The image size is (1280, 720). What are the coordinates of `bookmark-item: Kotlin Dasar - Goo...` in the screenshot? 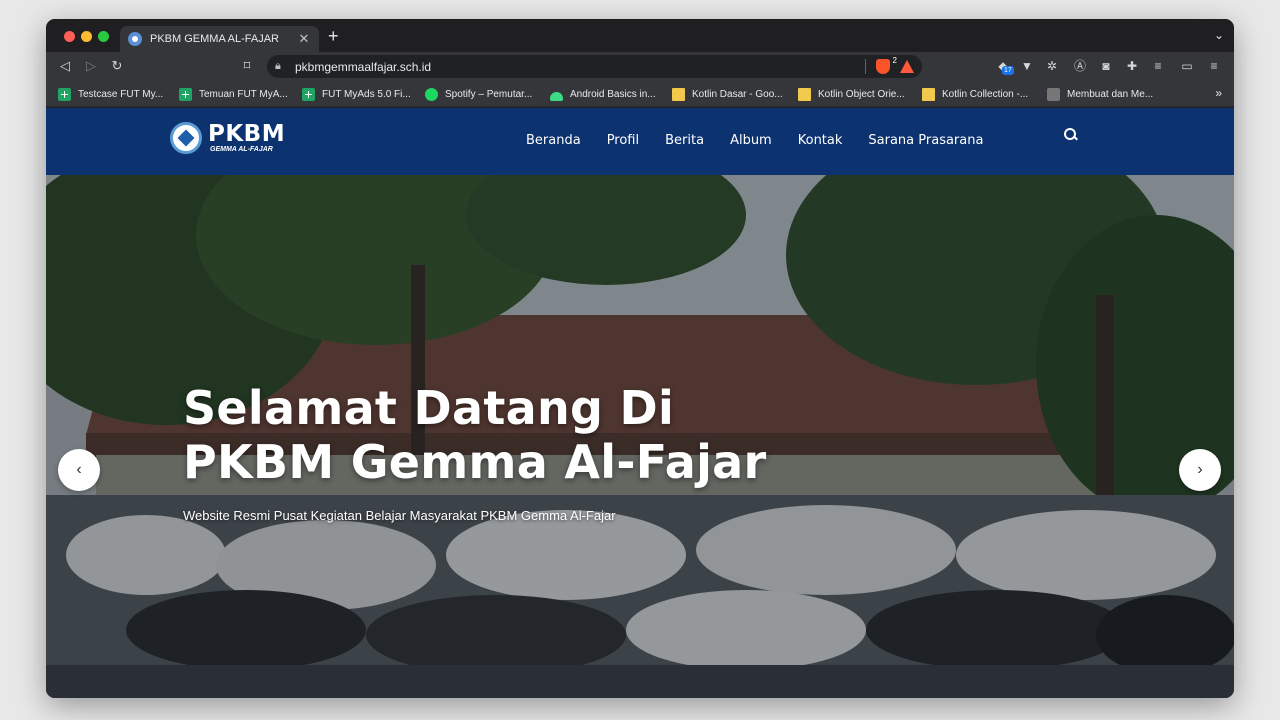 It's located at (727, 94).